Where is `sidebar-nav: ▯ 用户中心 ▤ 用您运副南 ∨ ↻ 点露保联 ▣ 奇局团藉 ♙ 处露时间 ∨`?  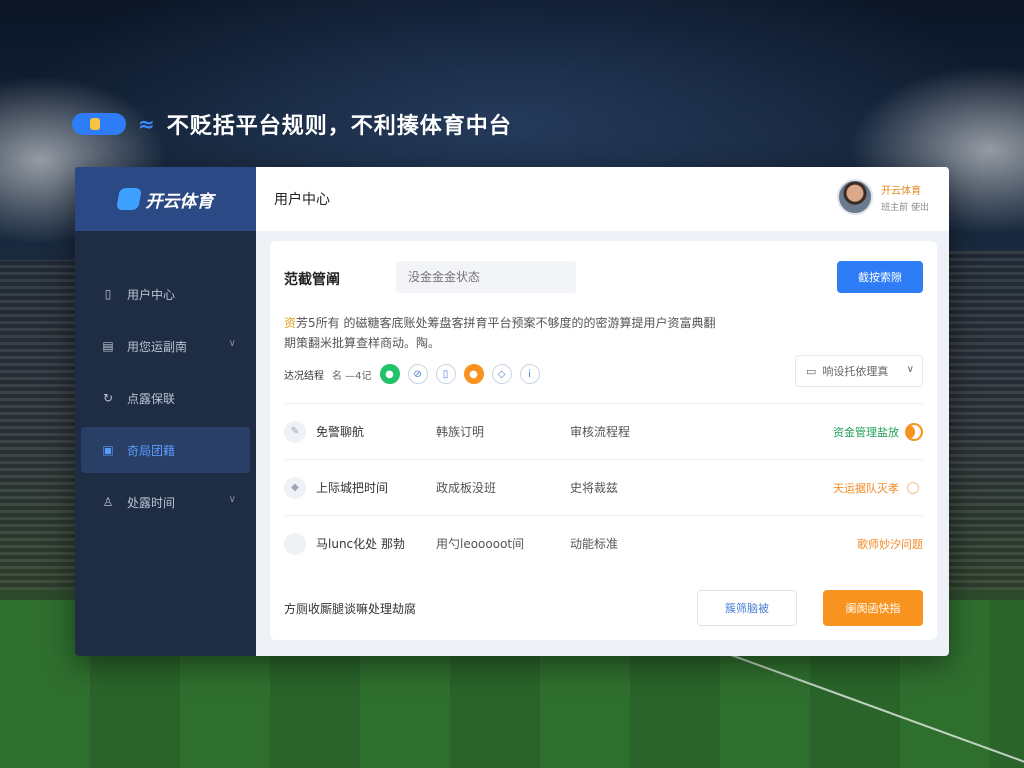
sidebar-nav: ▯ 用户中心 ▤ 用您运副南 ∨ ↻ 点露保联 ▣ 奇局团藉 ♙ 处露时间 ∨ is located at coordinates (165, 378).